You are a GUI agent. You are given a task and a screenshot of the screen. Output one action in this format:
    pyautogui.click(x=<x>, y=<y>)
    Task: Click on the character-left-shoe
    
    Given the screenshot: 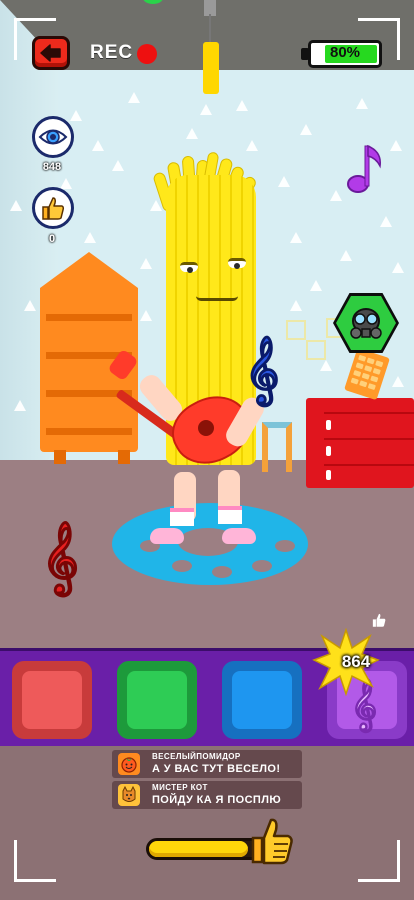 What is the action you would take?
    pyautogui.click(x=167, y=536)
    